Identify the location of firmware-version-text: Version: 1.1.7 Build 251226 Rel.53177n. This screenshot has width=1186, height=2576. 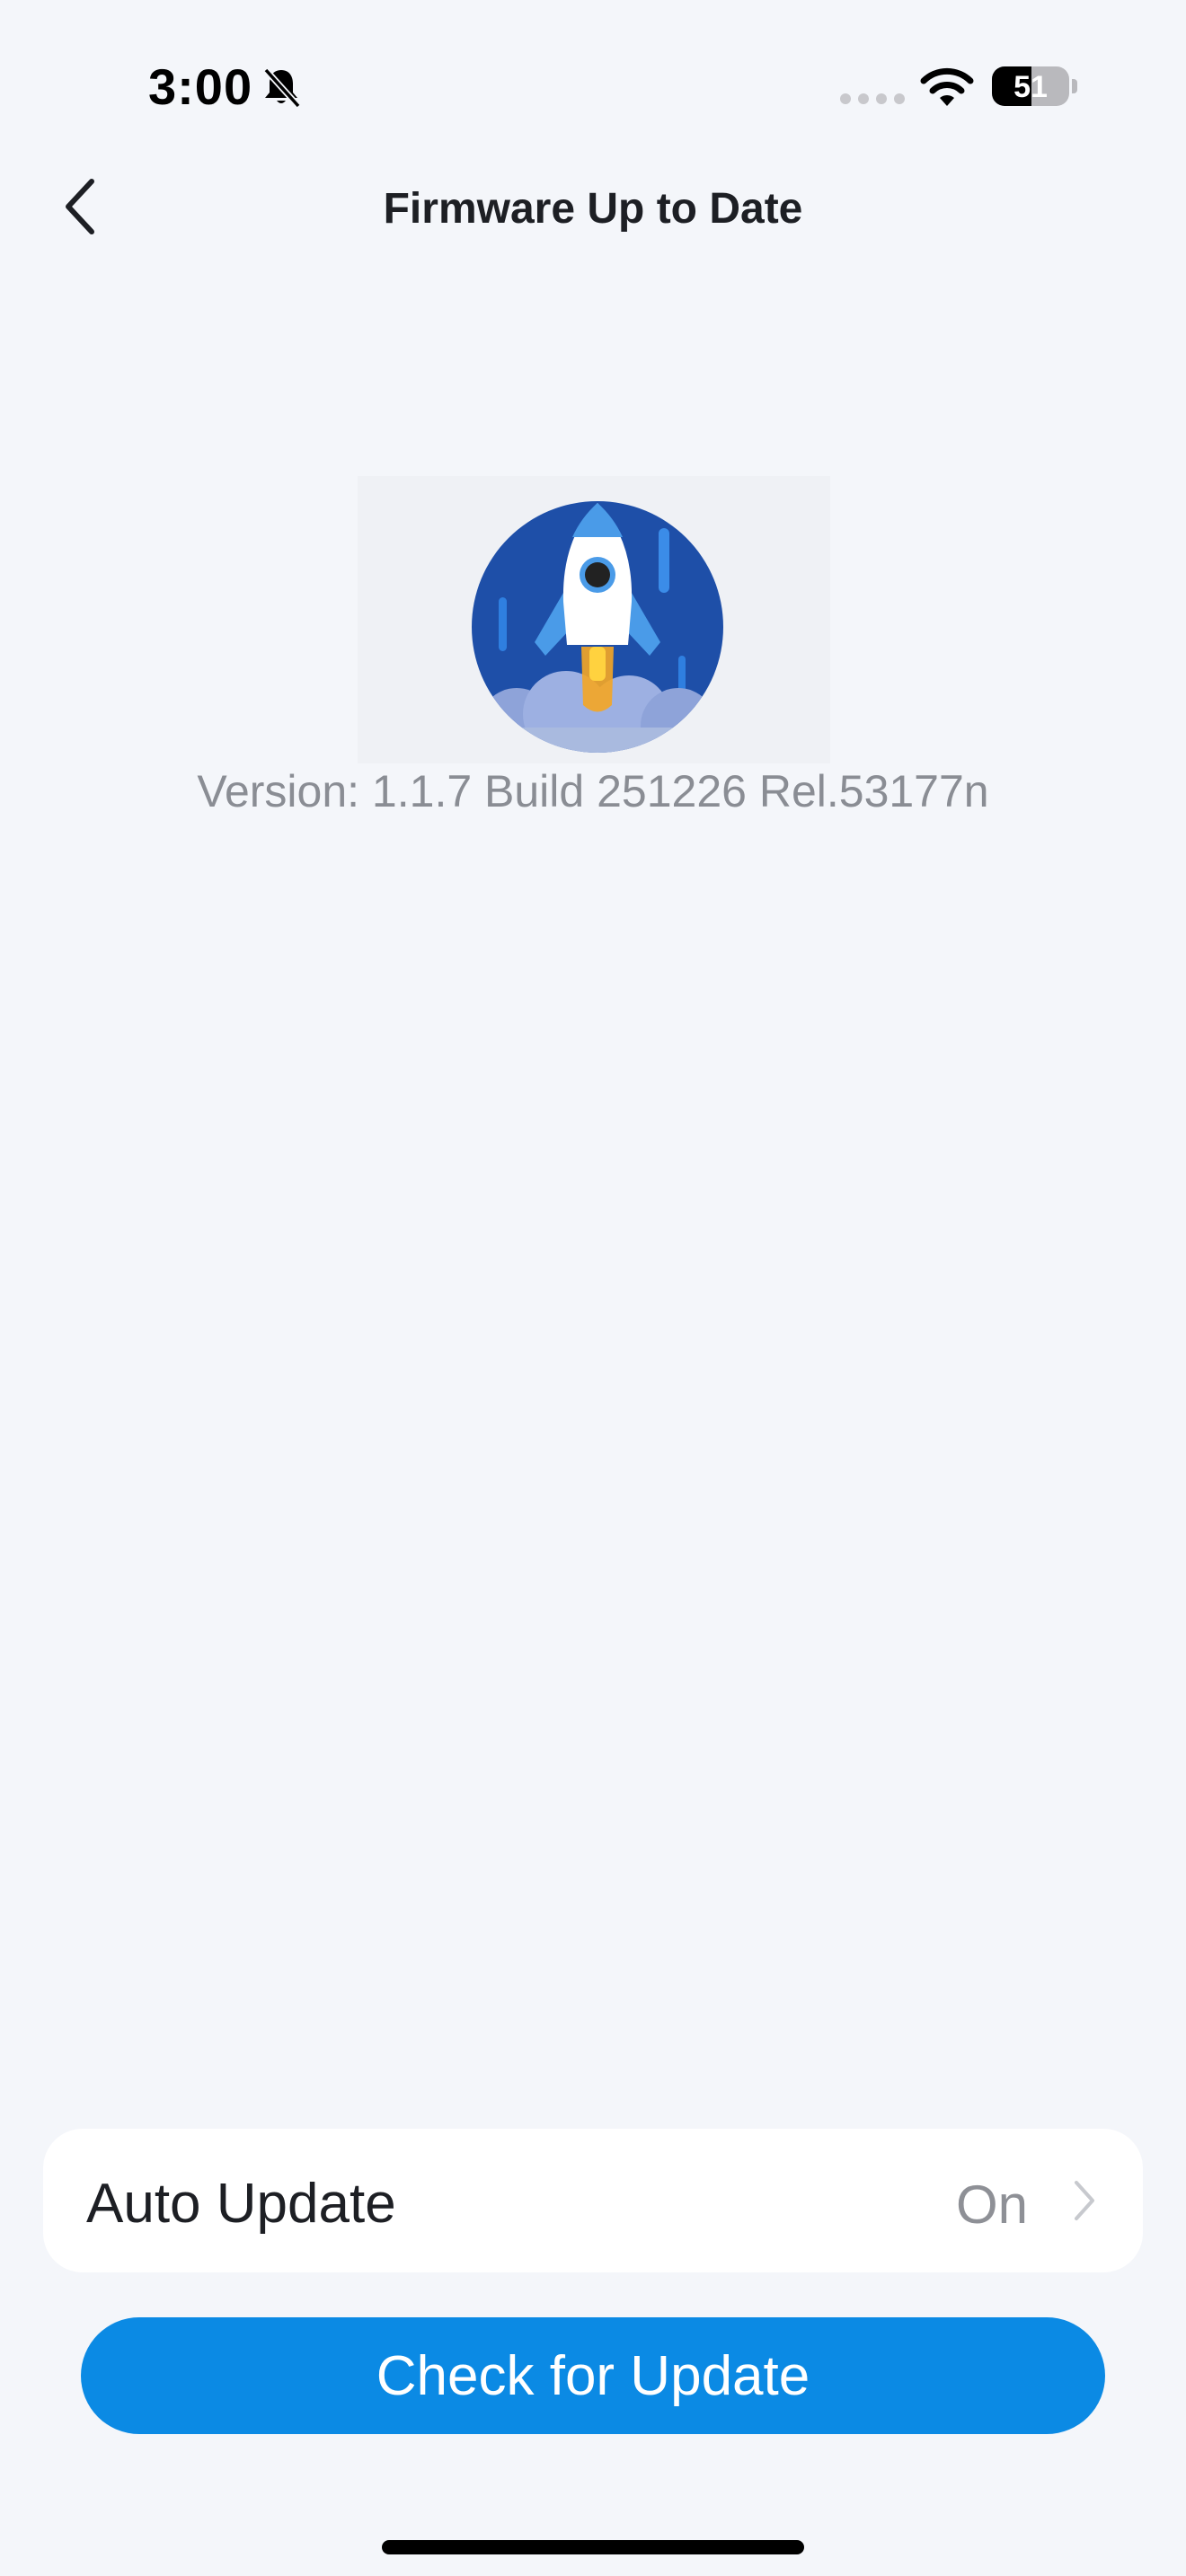
(593, 791).